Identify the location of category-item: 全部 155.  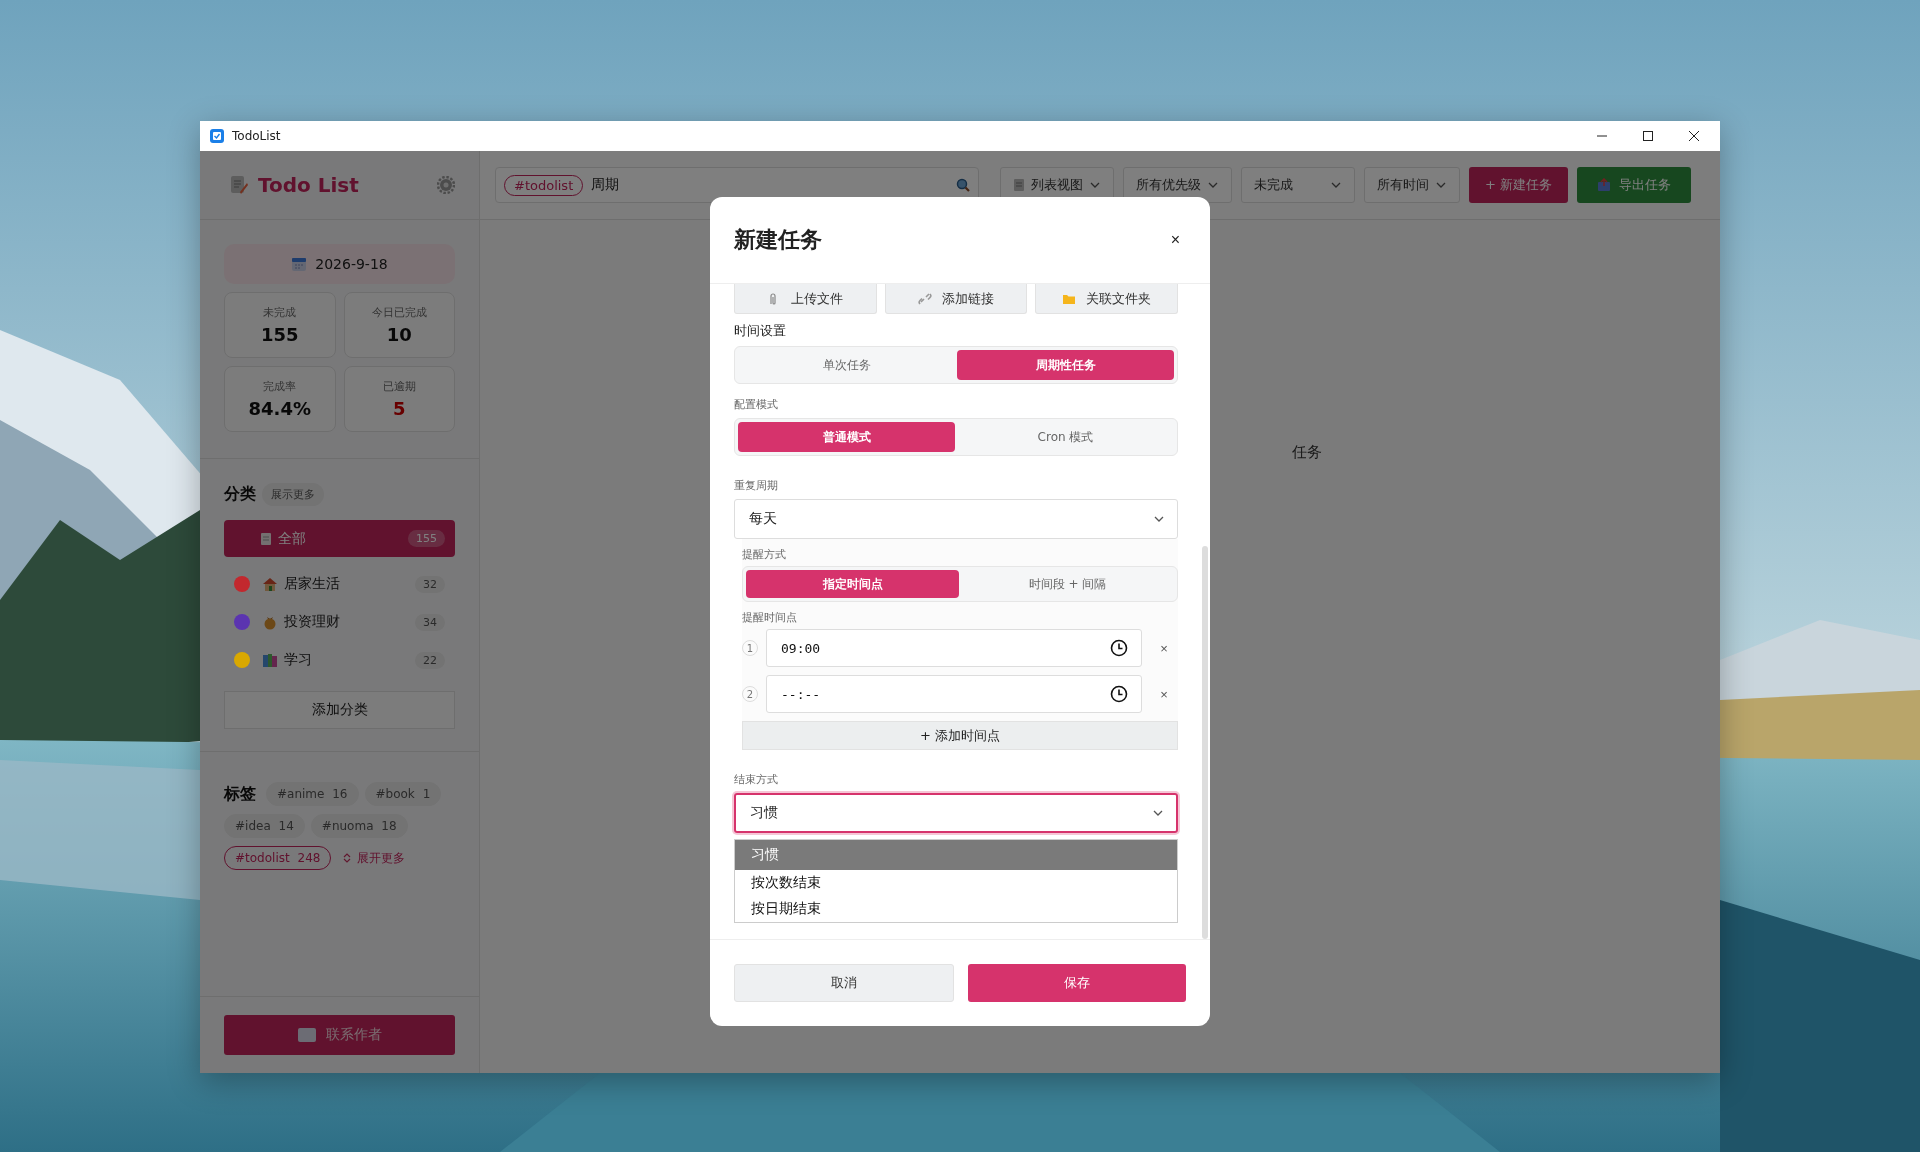
(339, 538).